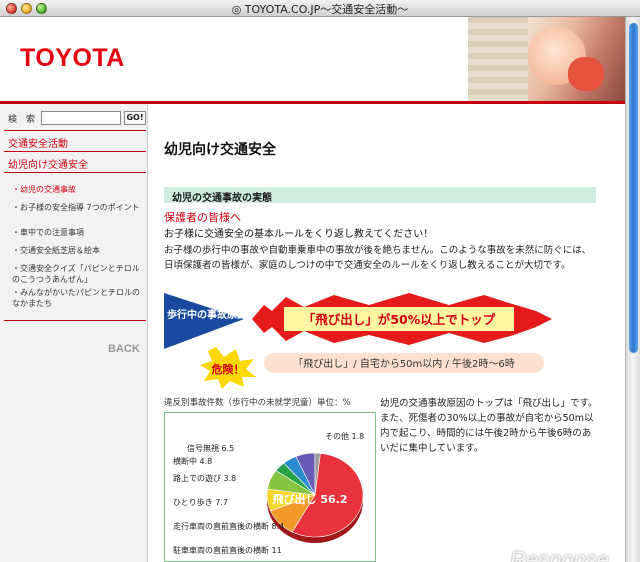 The width and height of the screenshot is (640, 562). What do you see at coordinates (380, 195) in the screenshot?
I see `section-header: 幼児の交通事故の実態` at bounding box center [380, 195].